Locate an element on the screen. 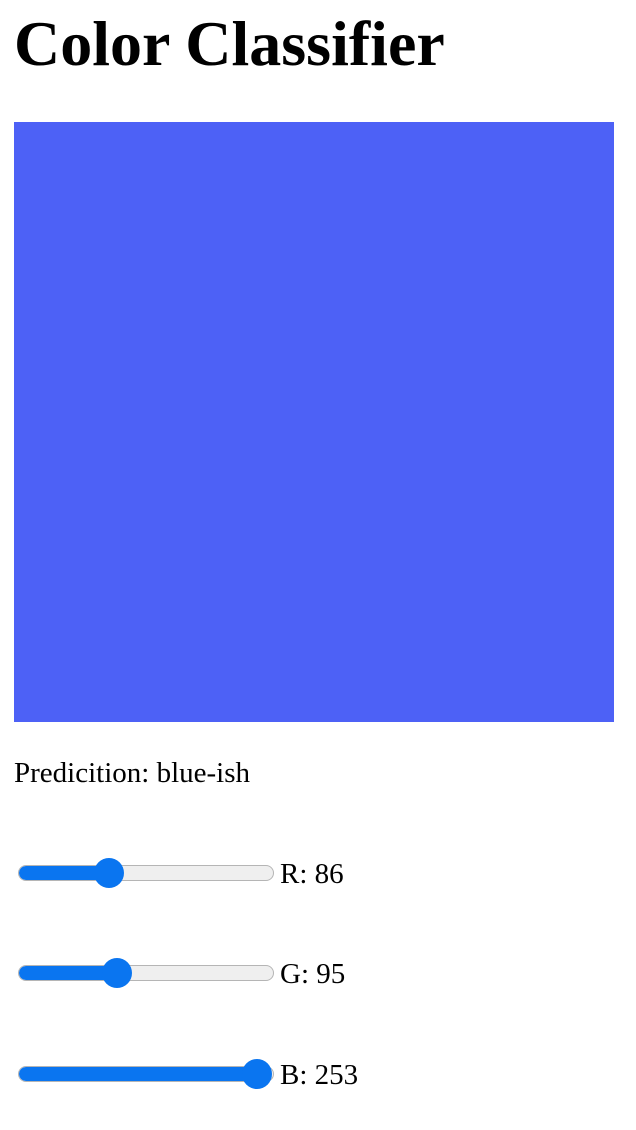 Image resolution: width=636 pixels, height=1130 pixels. red-slider-track is located at coordinates (146, 873).